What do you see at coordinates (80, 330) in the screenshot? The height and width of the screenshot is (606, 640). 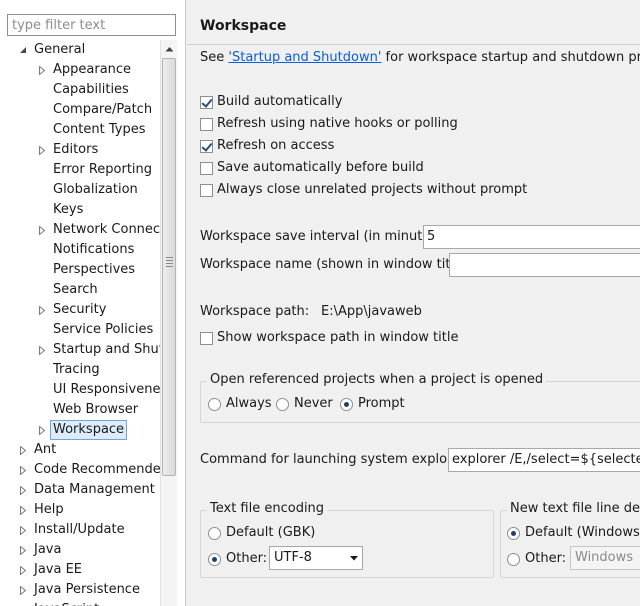 I see `tree-item-service-policies: Service Policies` at bounding box center [80, 330].